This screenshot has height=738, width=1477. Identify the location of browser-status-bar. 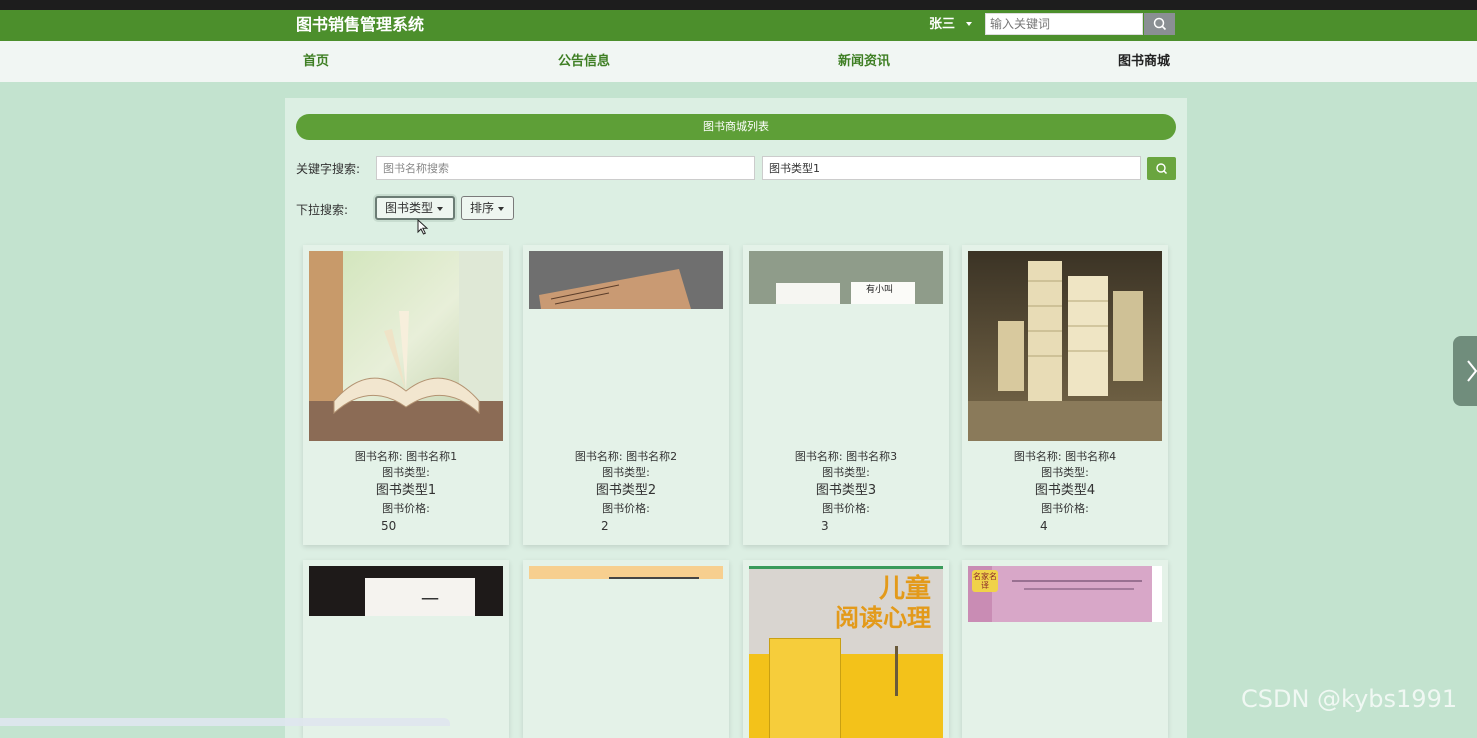
(225, 722).